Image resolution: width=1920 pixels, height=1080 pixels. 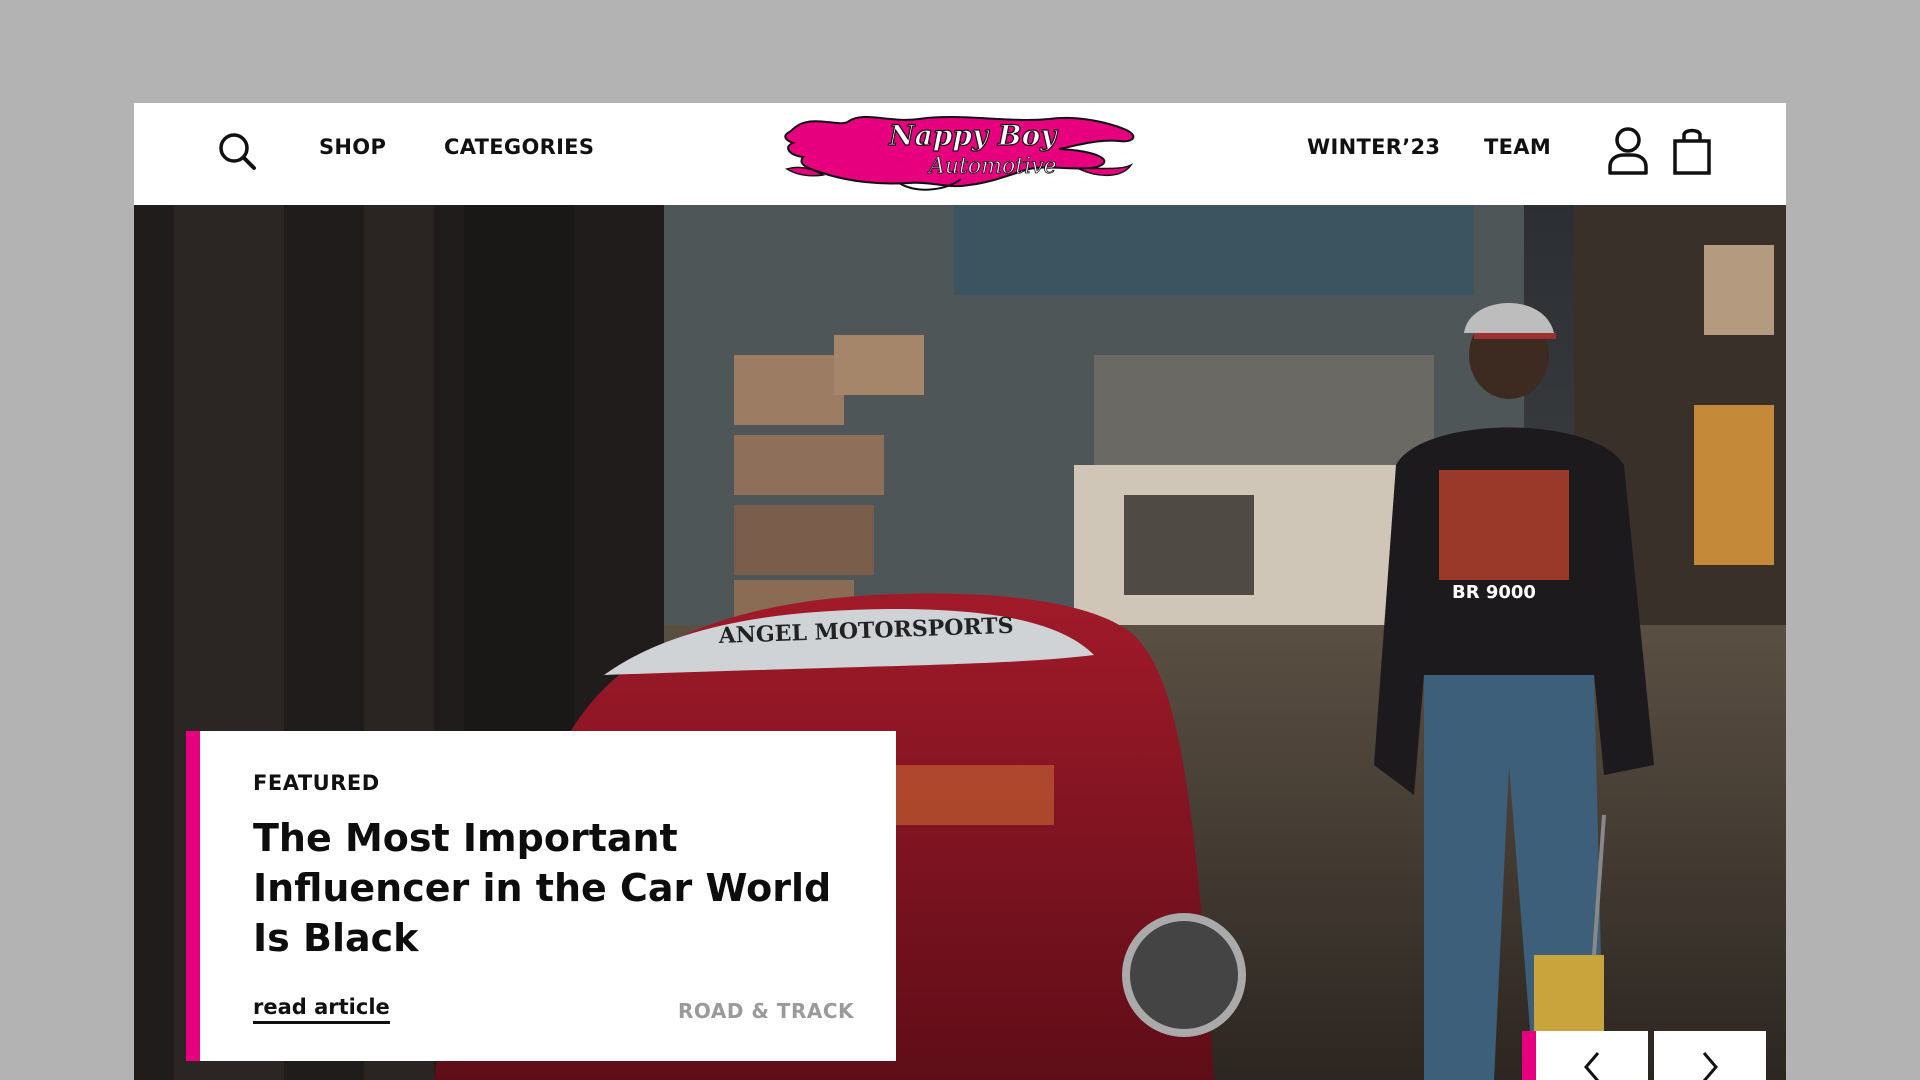 I want to click on card-accent-bar, so click(x=193, y=896).